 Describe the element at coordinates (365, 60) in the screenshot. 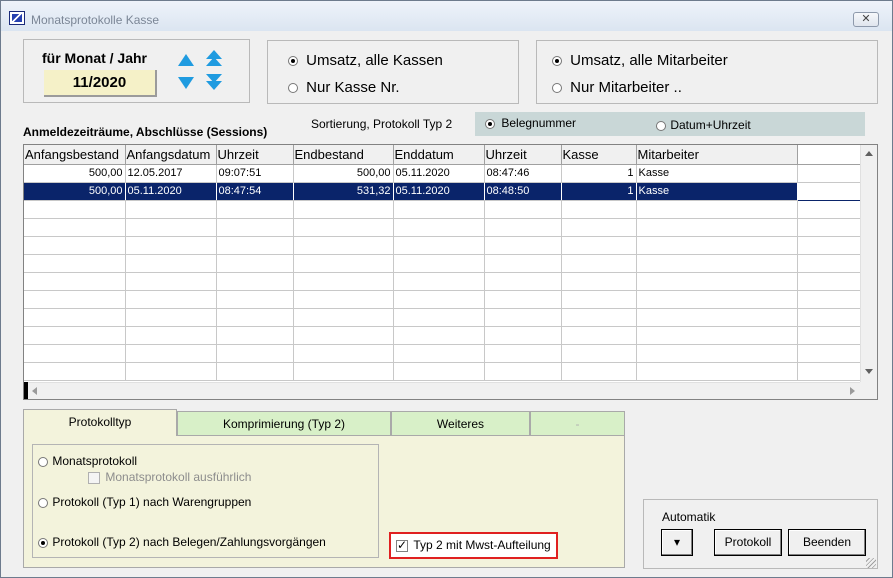

I see `radio-alle-kassen: Umsatz, alle Kassen` at that location.